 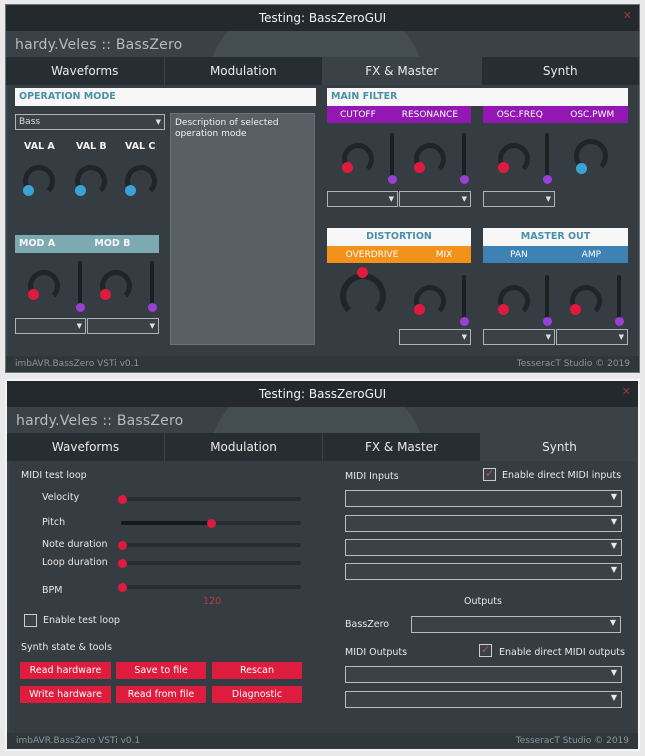 I want to click on window-title: Testing: BassZeroGUI, so click(x=322, y=18).